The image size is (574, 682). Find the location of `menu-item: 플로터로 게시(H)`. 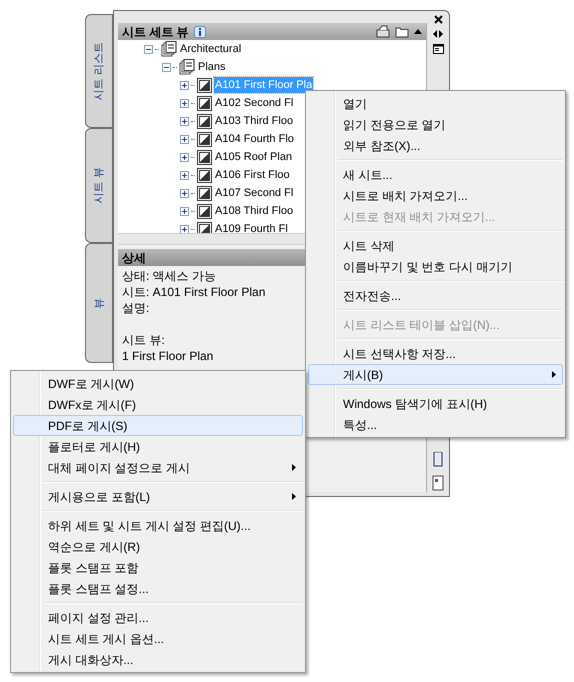

menu-item: 플로터로 게시(H) is located at coordinates (158, 446).